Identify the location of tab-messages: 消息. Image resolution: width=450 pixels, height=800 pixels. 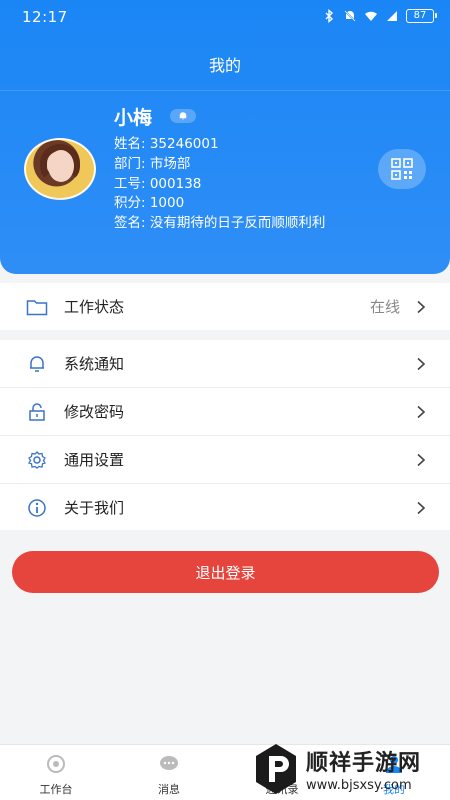
(169, 775).